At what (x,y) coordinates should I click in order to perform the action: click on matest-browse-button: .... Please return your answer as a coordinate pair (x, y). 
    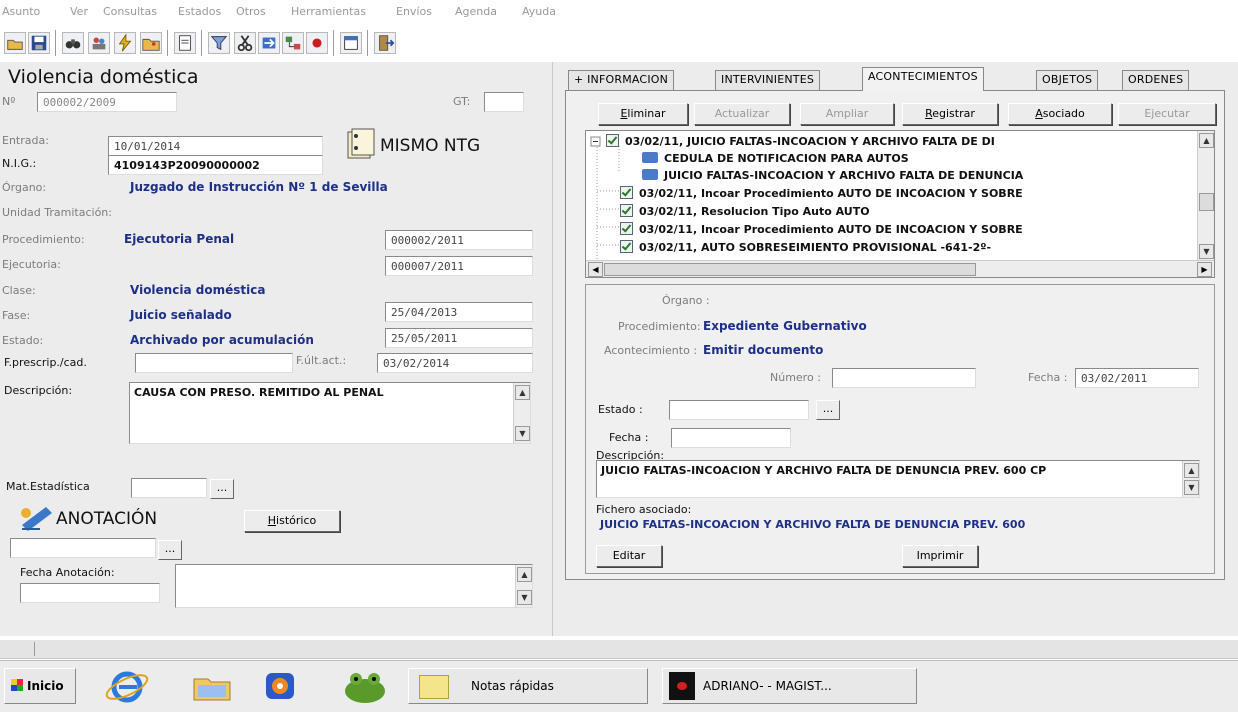
    Looking at the image, I should click on (222, 489).